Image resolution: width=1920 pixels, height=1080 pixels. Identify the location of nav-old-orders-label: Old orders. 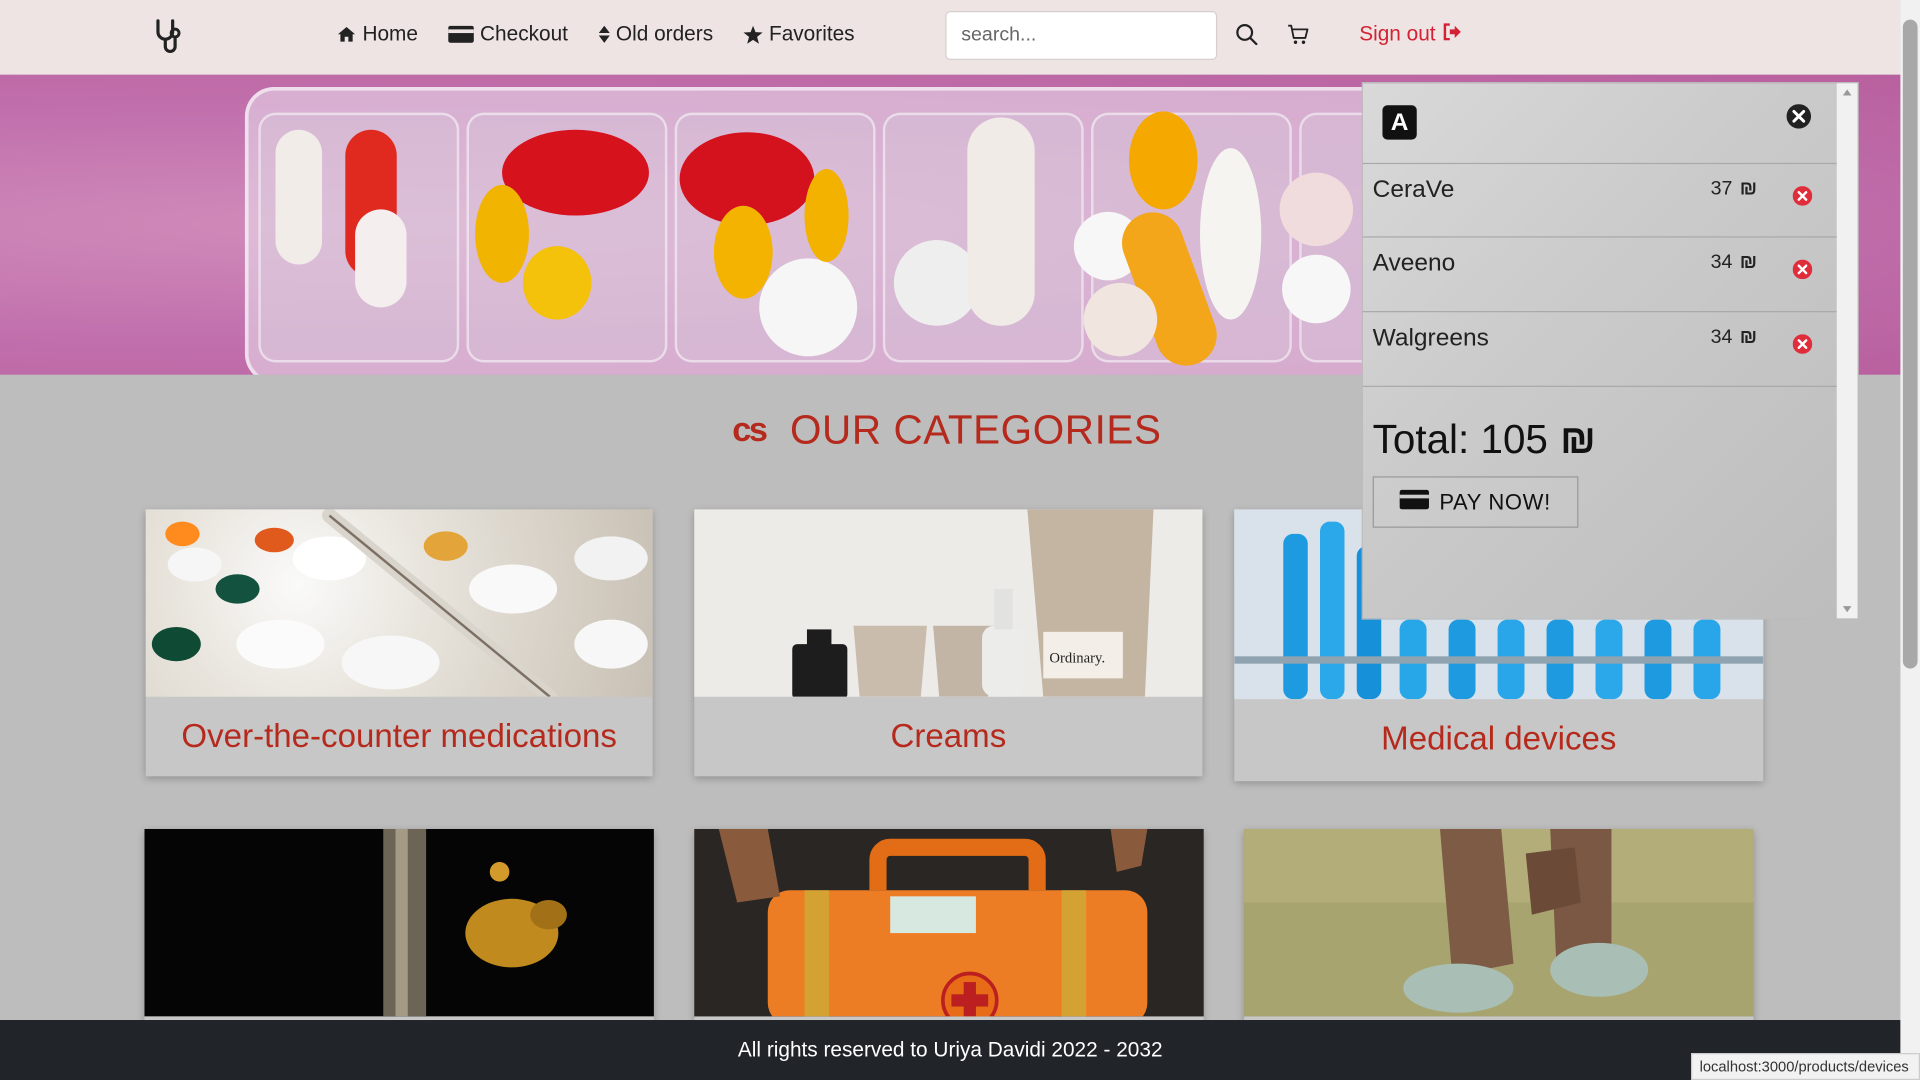
(664, 34).